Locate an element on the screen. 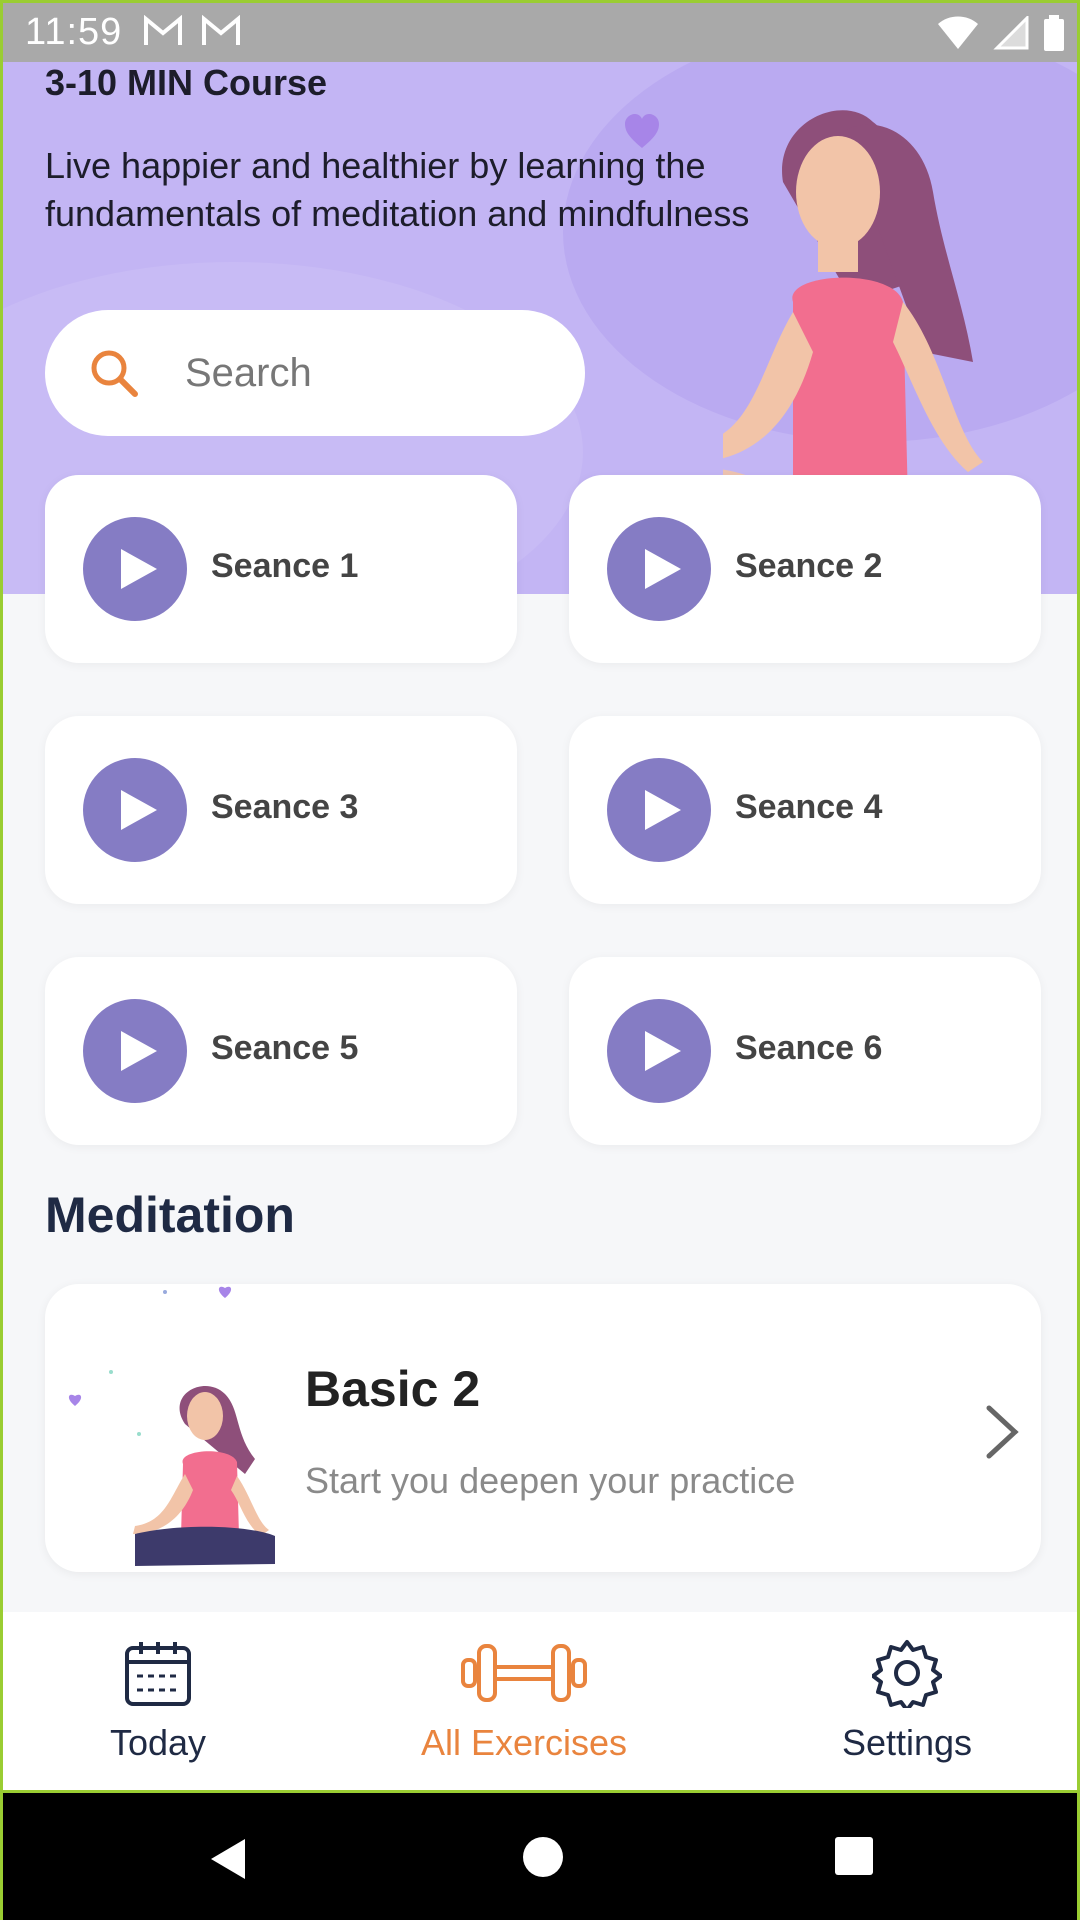 The height and width of the screenshot is (1920, 1080). meditation-card: Basic 2 Start you deepen your practice is located at coordinates (543, 1428).